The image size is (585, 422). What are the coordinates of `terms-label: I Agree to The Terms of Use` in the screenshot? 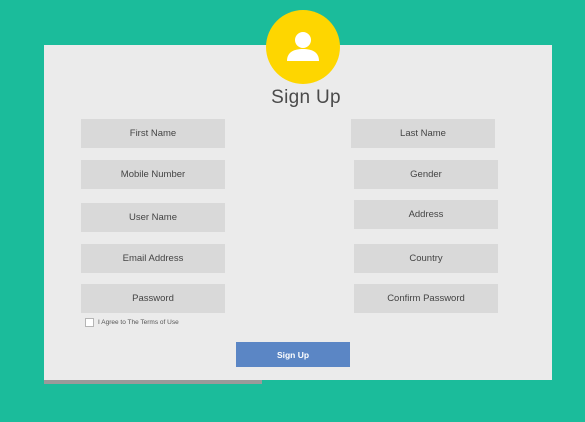 It's located at (138, 322).